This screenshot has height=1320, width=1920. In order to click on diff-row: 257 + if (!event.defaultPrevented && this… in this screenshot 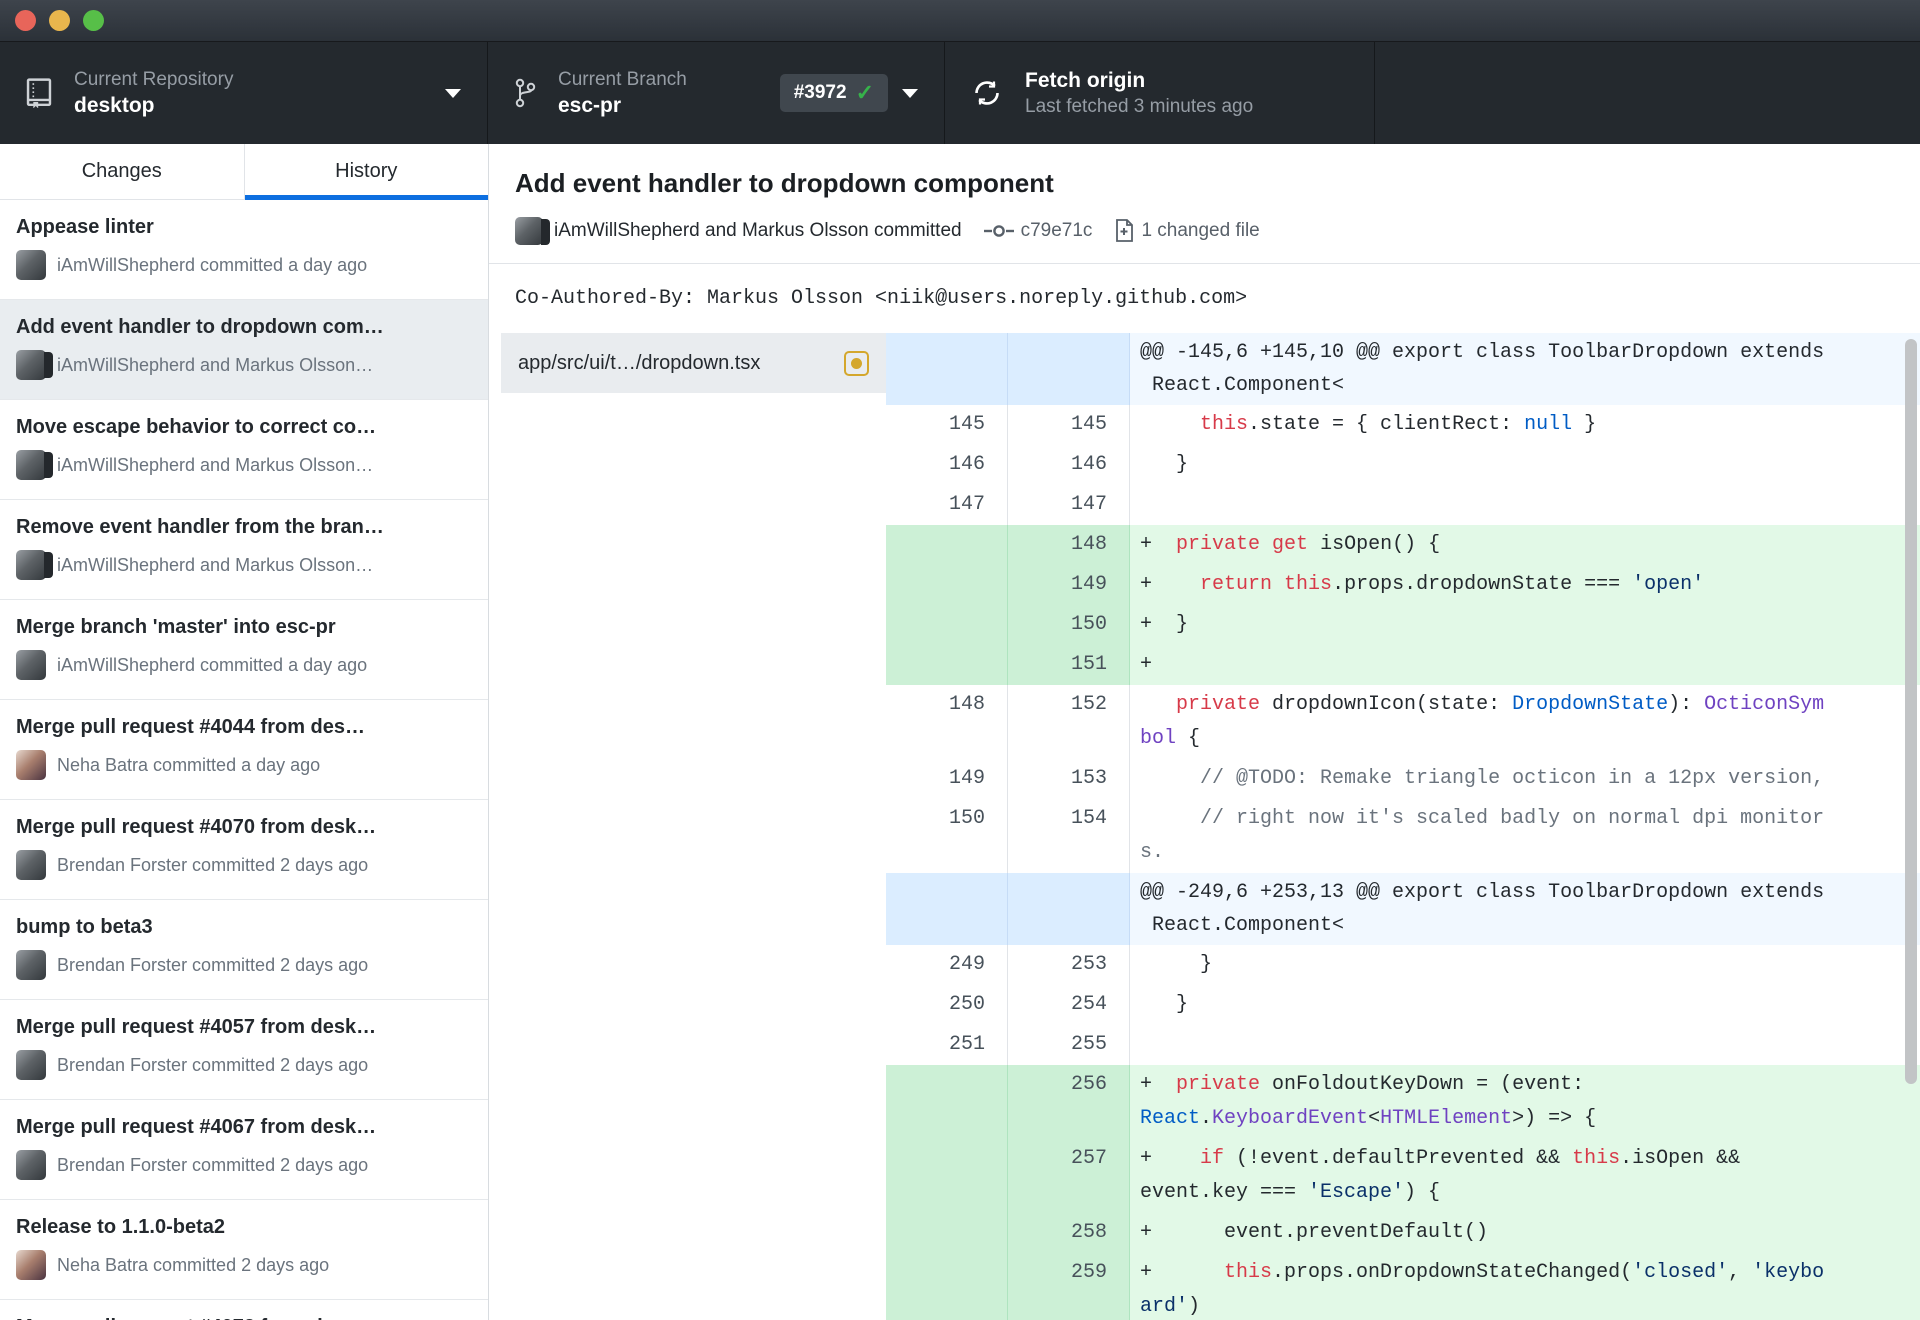, I will do `click(1403, 1176)`.